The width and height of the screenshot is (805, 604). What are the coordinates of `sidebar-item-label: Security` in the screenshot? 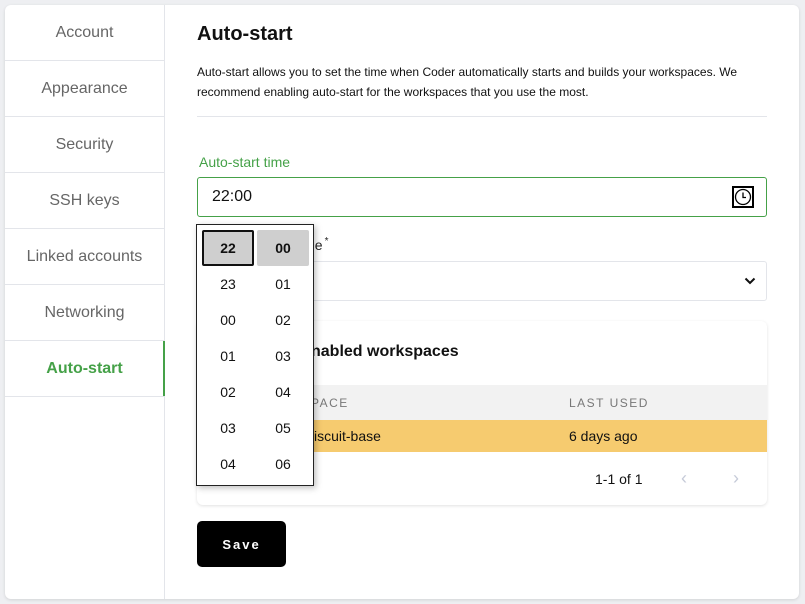 It's located at (84, 144).